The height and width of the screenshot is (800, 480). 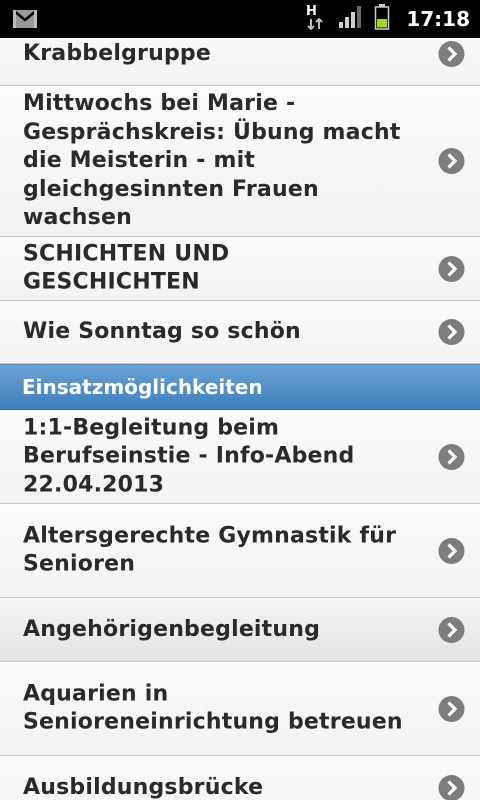 What do you see at coordinates (240, 62) in the screenshot?
I see `list-item: Krabbelgruppe` at bounding box center [240, 62].